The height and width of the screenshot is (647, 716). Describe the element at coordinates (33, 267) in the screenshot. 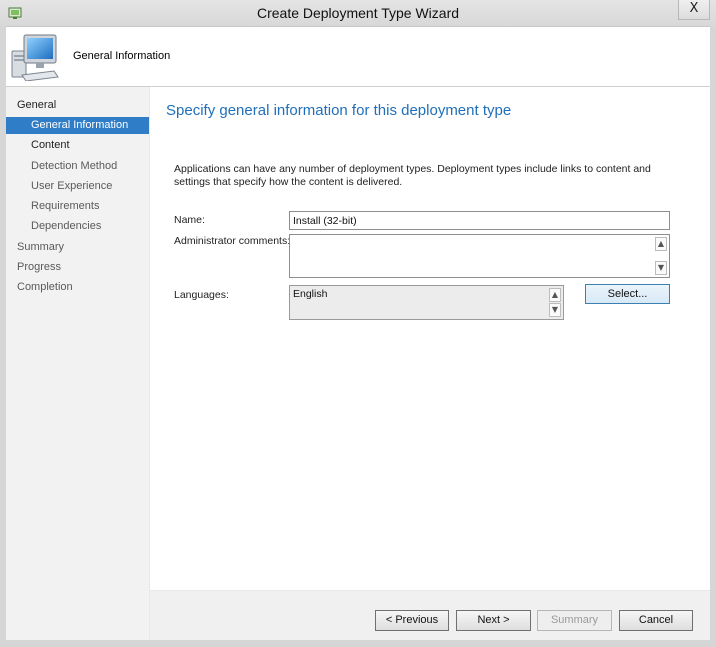

I see `nav-item-progress: Progress` at that location.